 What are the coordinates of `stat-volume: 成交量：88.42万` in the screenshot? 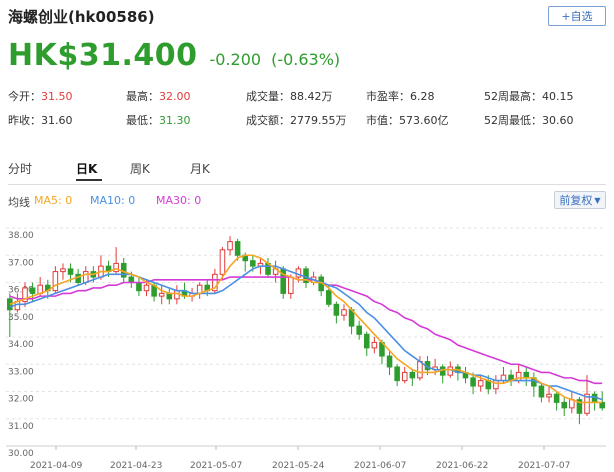 It's located at (289, 96).